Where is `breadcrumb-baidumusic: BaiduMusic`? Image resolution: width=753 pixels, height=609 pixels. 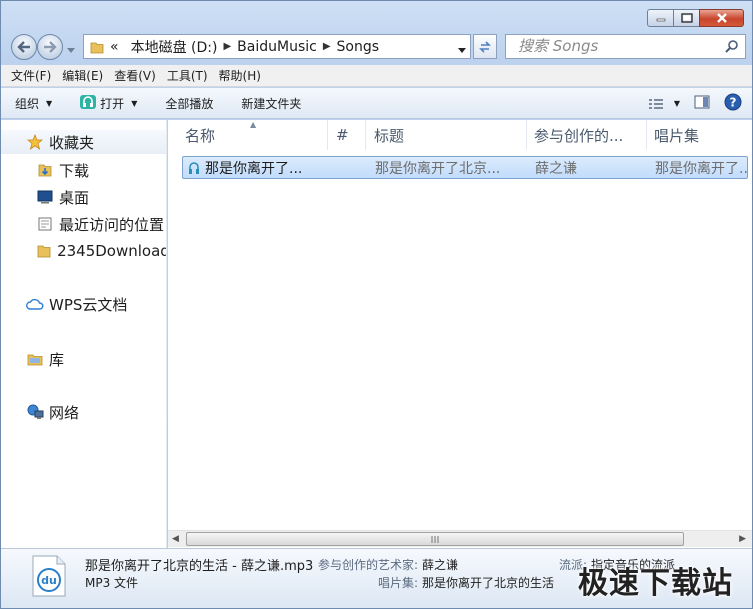 breadcrumb-baidumusic: BaiduMusic is located at coordinates (277, 47).